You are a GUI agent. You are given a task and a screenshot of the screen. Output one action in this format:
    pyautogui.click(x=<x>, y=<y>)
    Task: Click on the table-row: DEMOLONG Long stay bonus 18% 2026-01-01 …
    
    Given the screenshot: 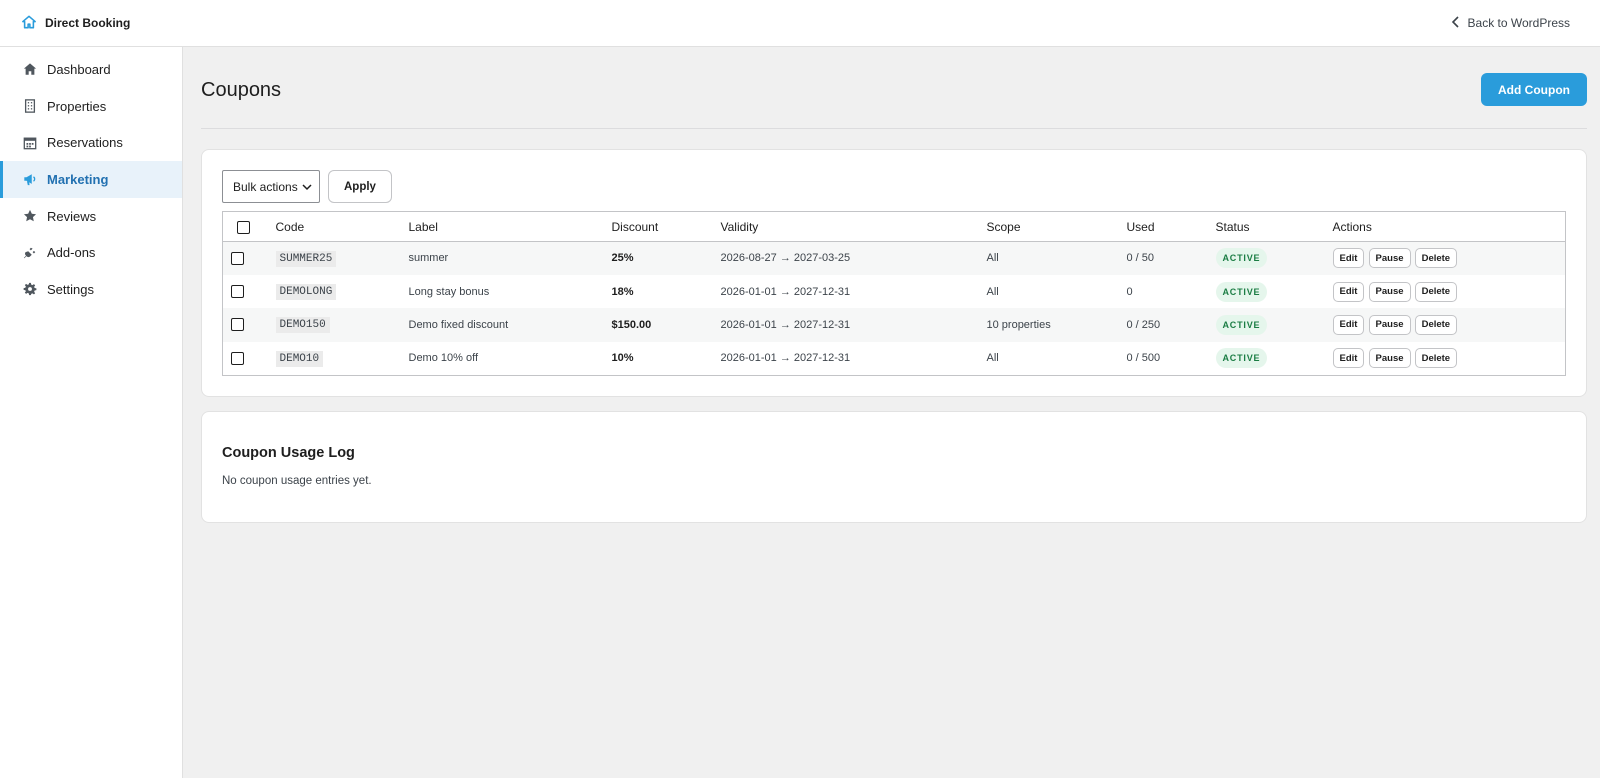 What is the action you would take?
    pyautogui.click(x=894, y=291)
    